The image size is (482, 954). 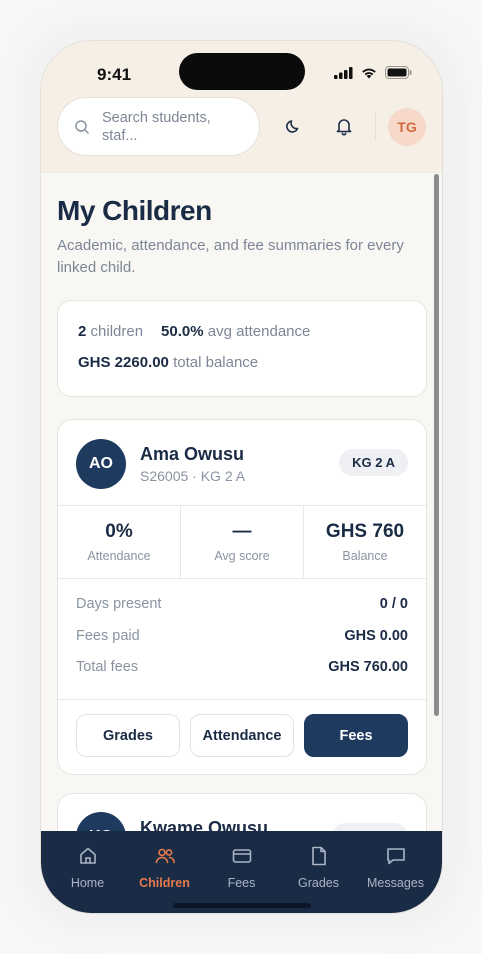 I want to click on detail-value: GHS 0.00, so click(x=376, y=635).